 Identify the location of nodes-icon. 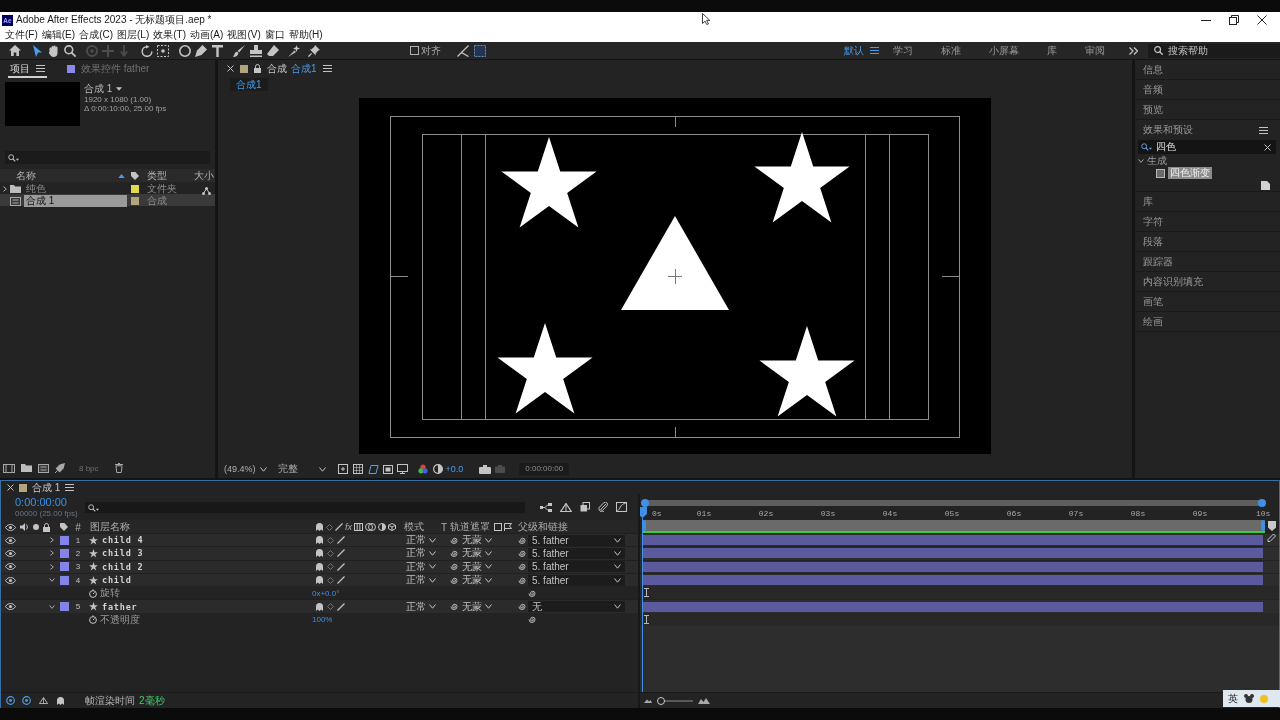
(546, 507).